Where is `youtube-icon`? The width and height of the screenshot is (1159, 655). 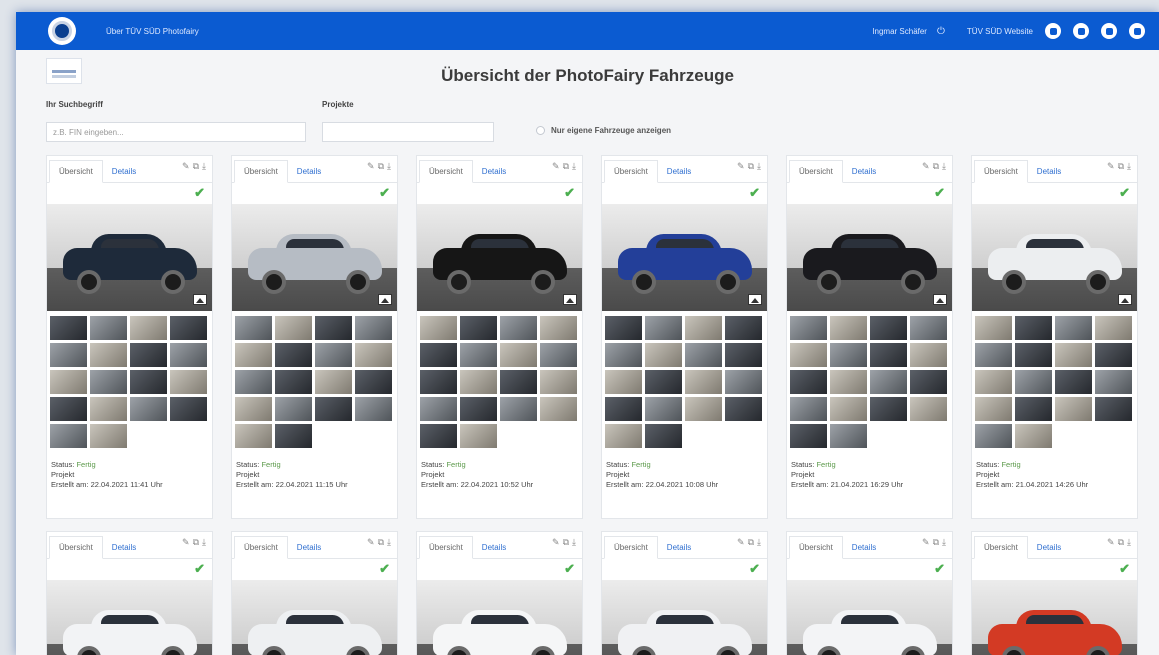
youtube-icon is located at coordinates (1081, 31).